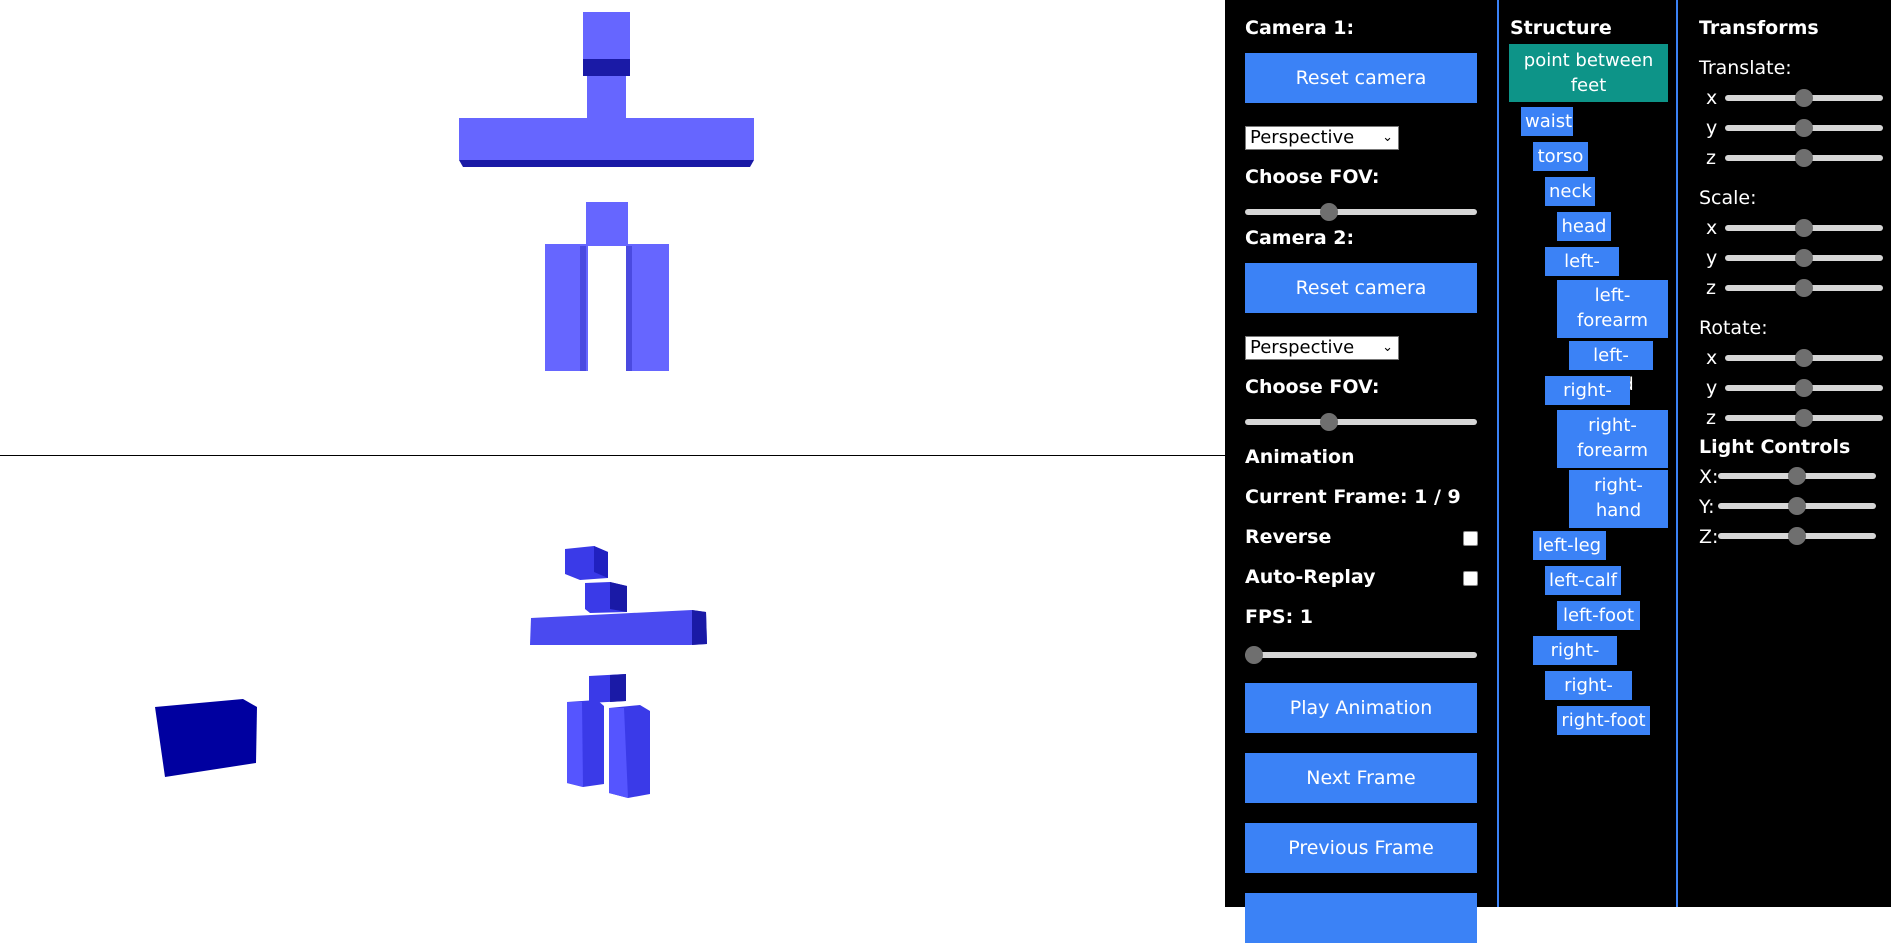 The width and height of the screenshot is (1891, 943). Describe the element at coordinates (1709, 537) in the screenshot. I see `light-z-label: Z:` at that location.